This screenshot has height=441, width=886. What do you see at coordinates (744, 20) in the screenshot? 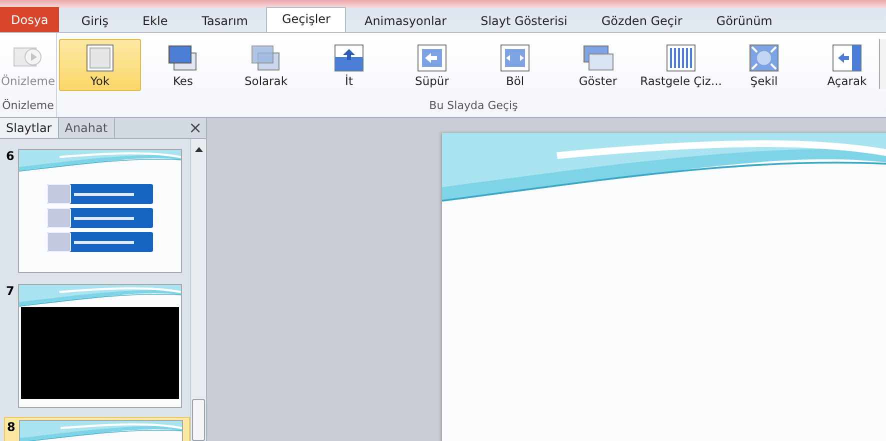
I see `ribbon-tab: Görünüm` at bounding box center [744, 20].